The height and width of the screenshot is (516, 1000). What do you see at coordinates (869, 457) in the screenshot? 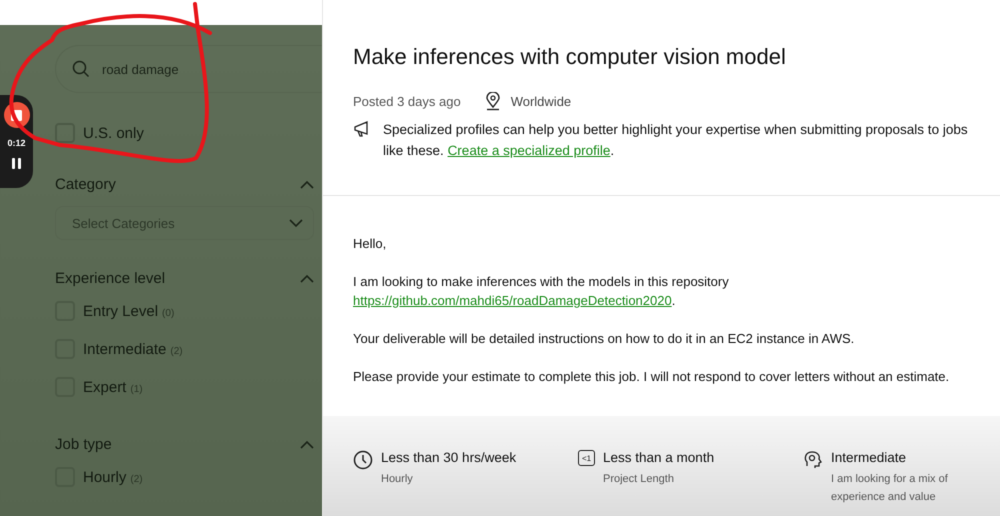
I see `feature-title: Intermediate` at bounding box center [869, 457].